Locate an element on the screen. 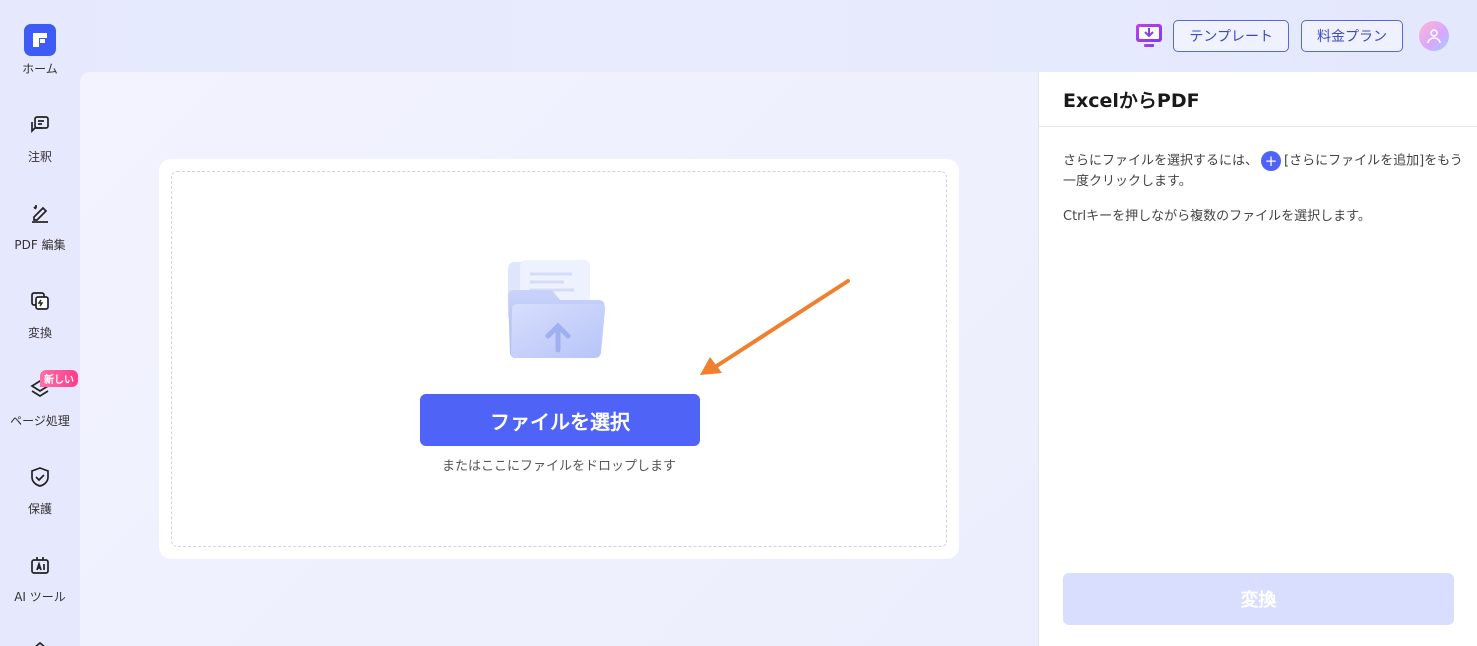 This screenshot has width=1477, height=646. select-file-button: ファイルを選択 is located at coordinates (560, 420).